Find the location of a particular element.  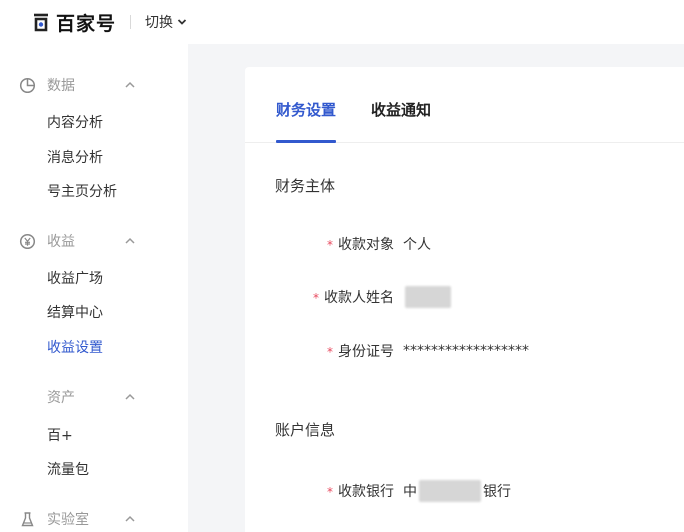

sidebar-item-homepage-analysis: 号主页分析 is located at coordinates (94, 191).